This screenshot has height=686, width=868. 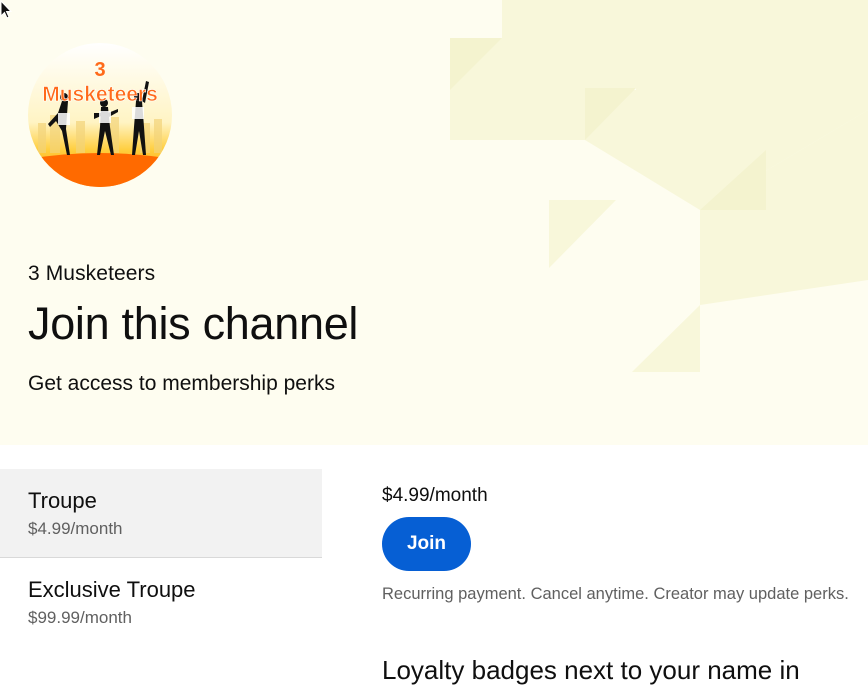 What do you see at coordinates (426, 544) in the screenshot?
I see `join-button: Join` at bounding box center [426, 544].